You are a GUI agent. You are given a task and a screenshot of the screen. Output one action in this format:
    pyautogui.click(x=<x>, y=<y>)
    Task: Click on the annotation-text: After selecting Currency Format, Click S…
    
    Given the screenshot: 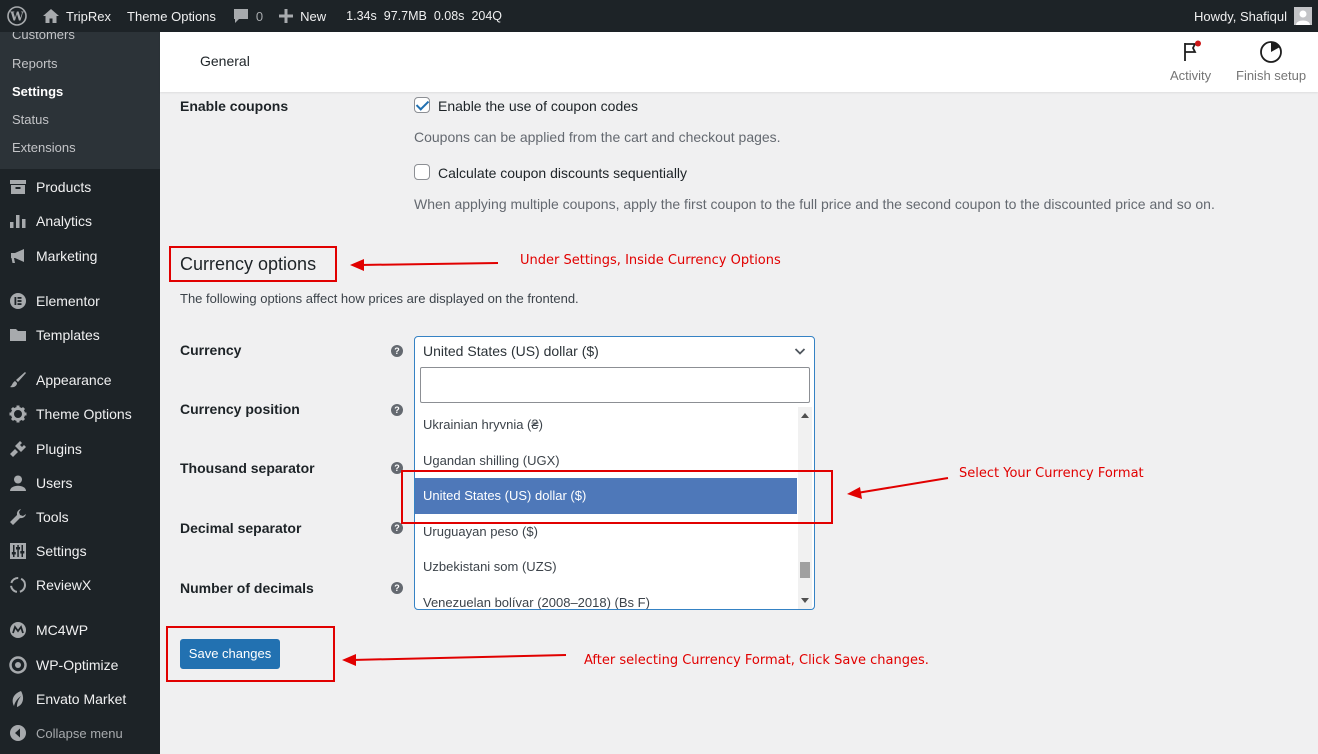 What is the action you would take?
    pyautogui.click(x=756, y=660)
    